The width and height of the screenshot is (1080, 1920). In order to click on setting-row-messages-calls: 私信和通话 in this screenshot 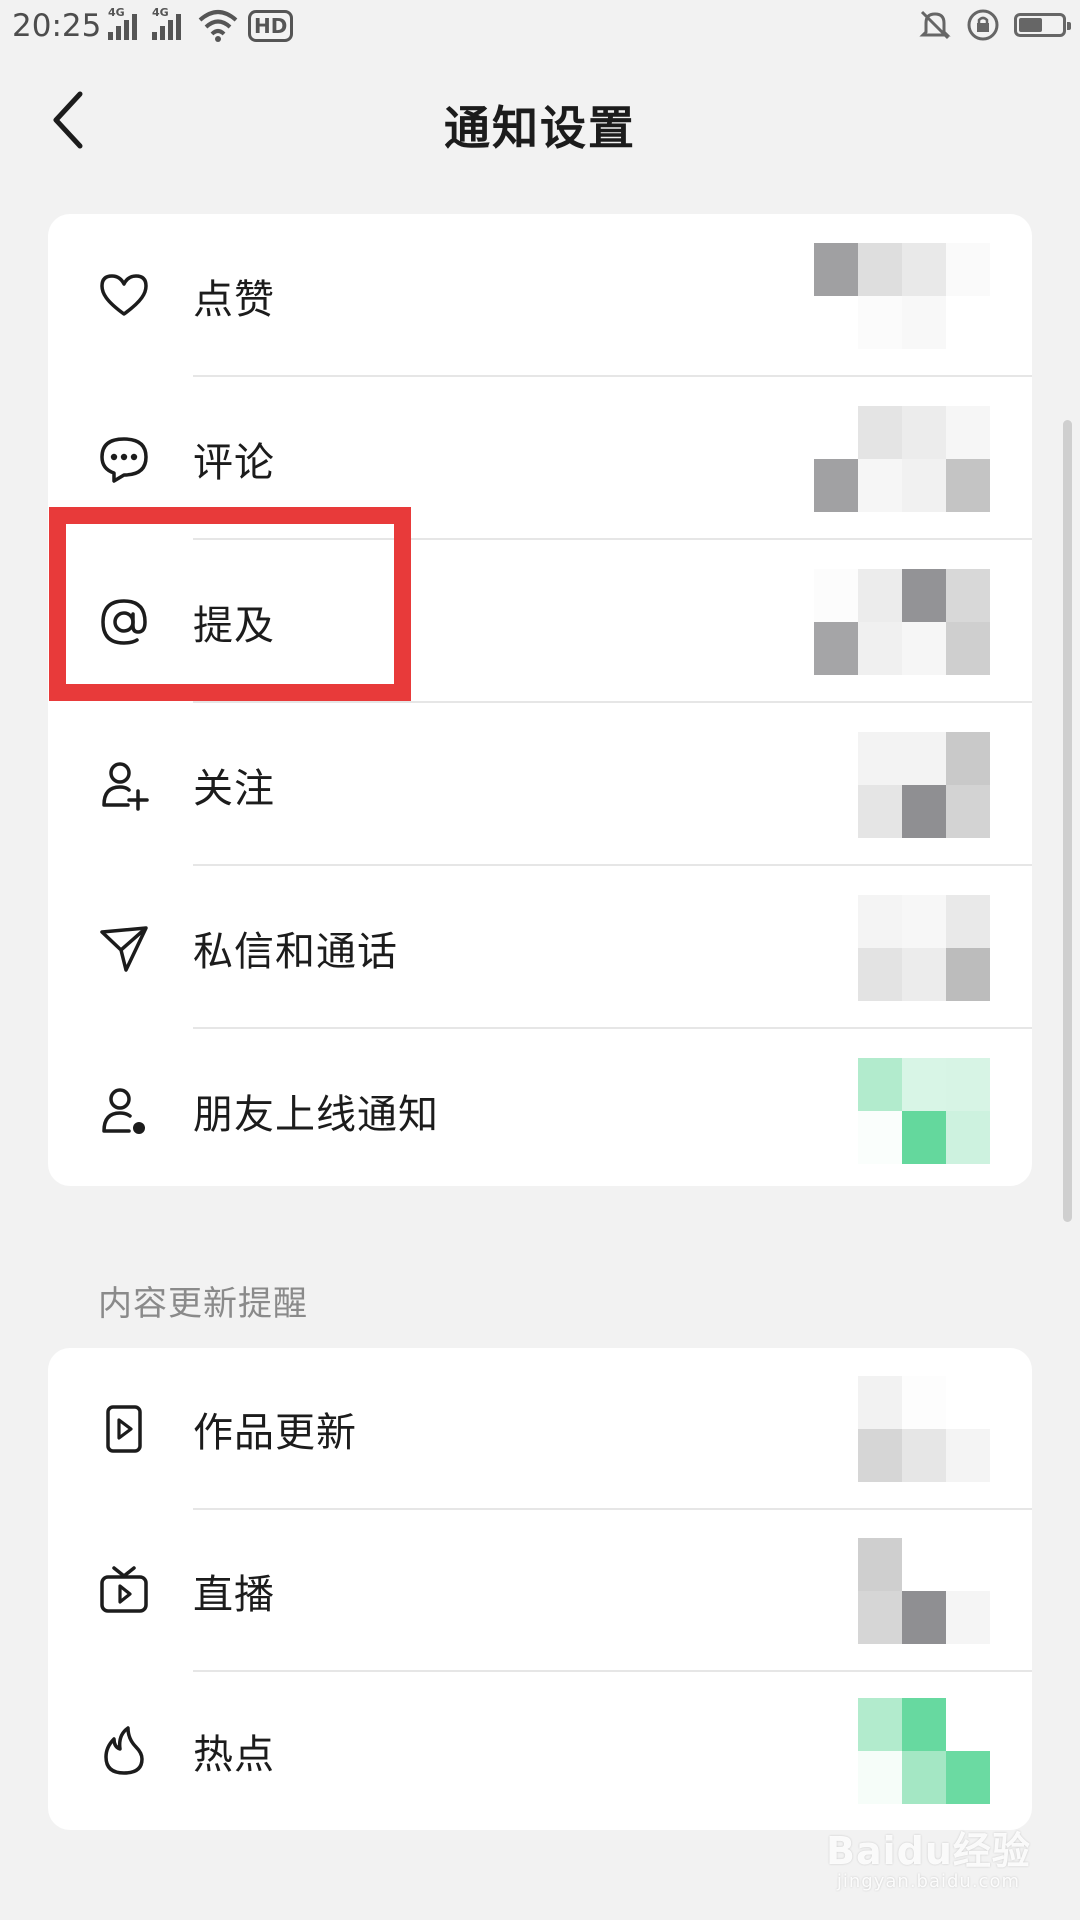, I will do `click(540, 947)`.